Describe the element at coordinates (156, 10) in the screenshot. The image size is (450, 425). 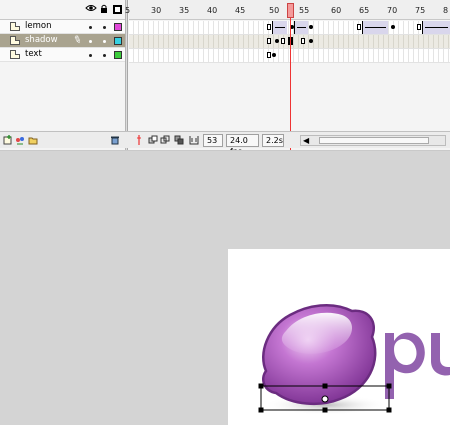
I see `ruler-tick-label: 30` at that location.